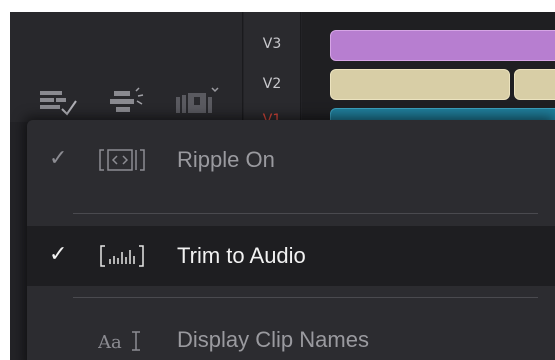  I want to click on menu-item-label: Ripple On, so click(226, 159).